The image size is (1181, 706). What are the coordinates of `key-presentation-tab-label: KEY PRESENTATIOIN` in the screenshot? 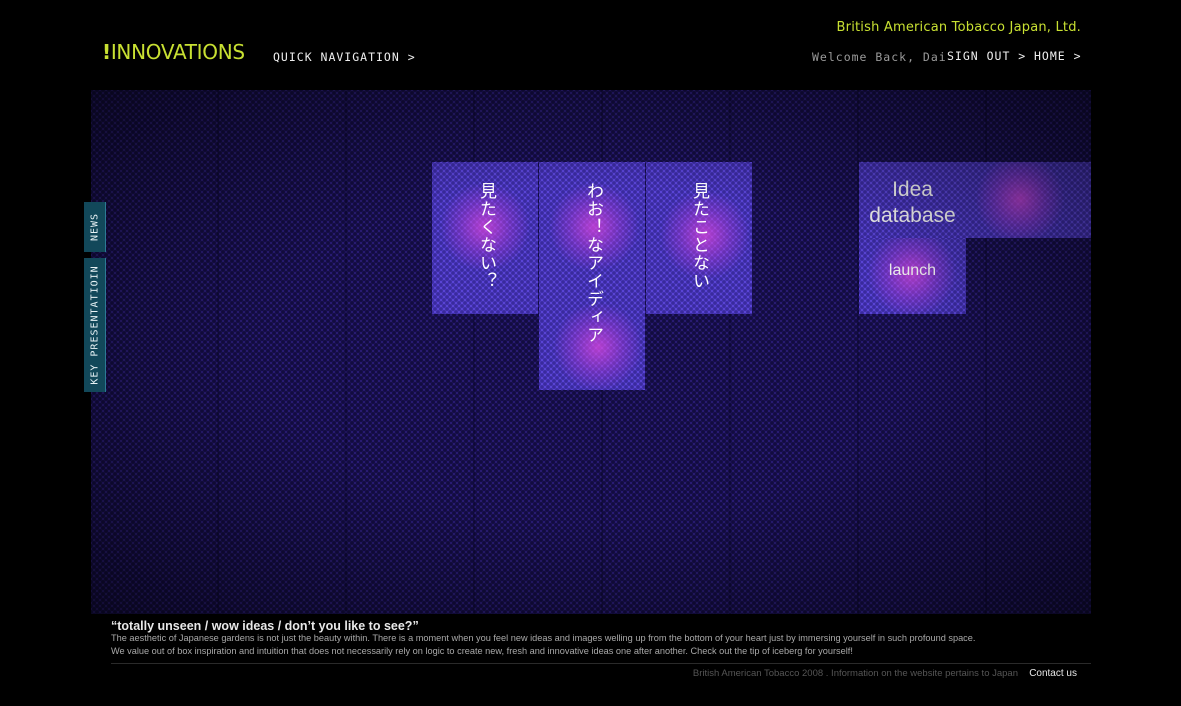 It's located at (94, 325).